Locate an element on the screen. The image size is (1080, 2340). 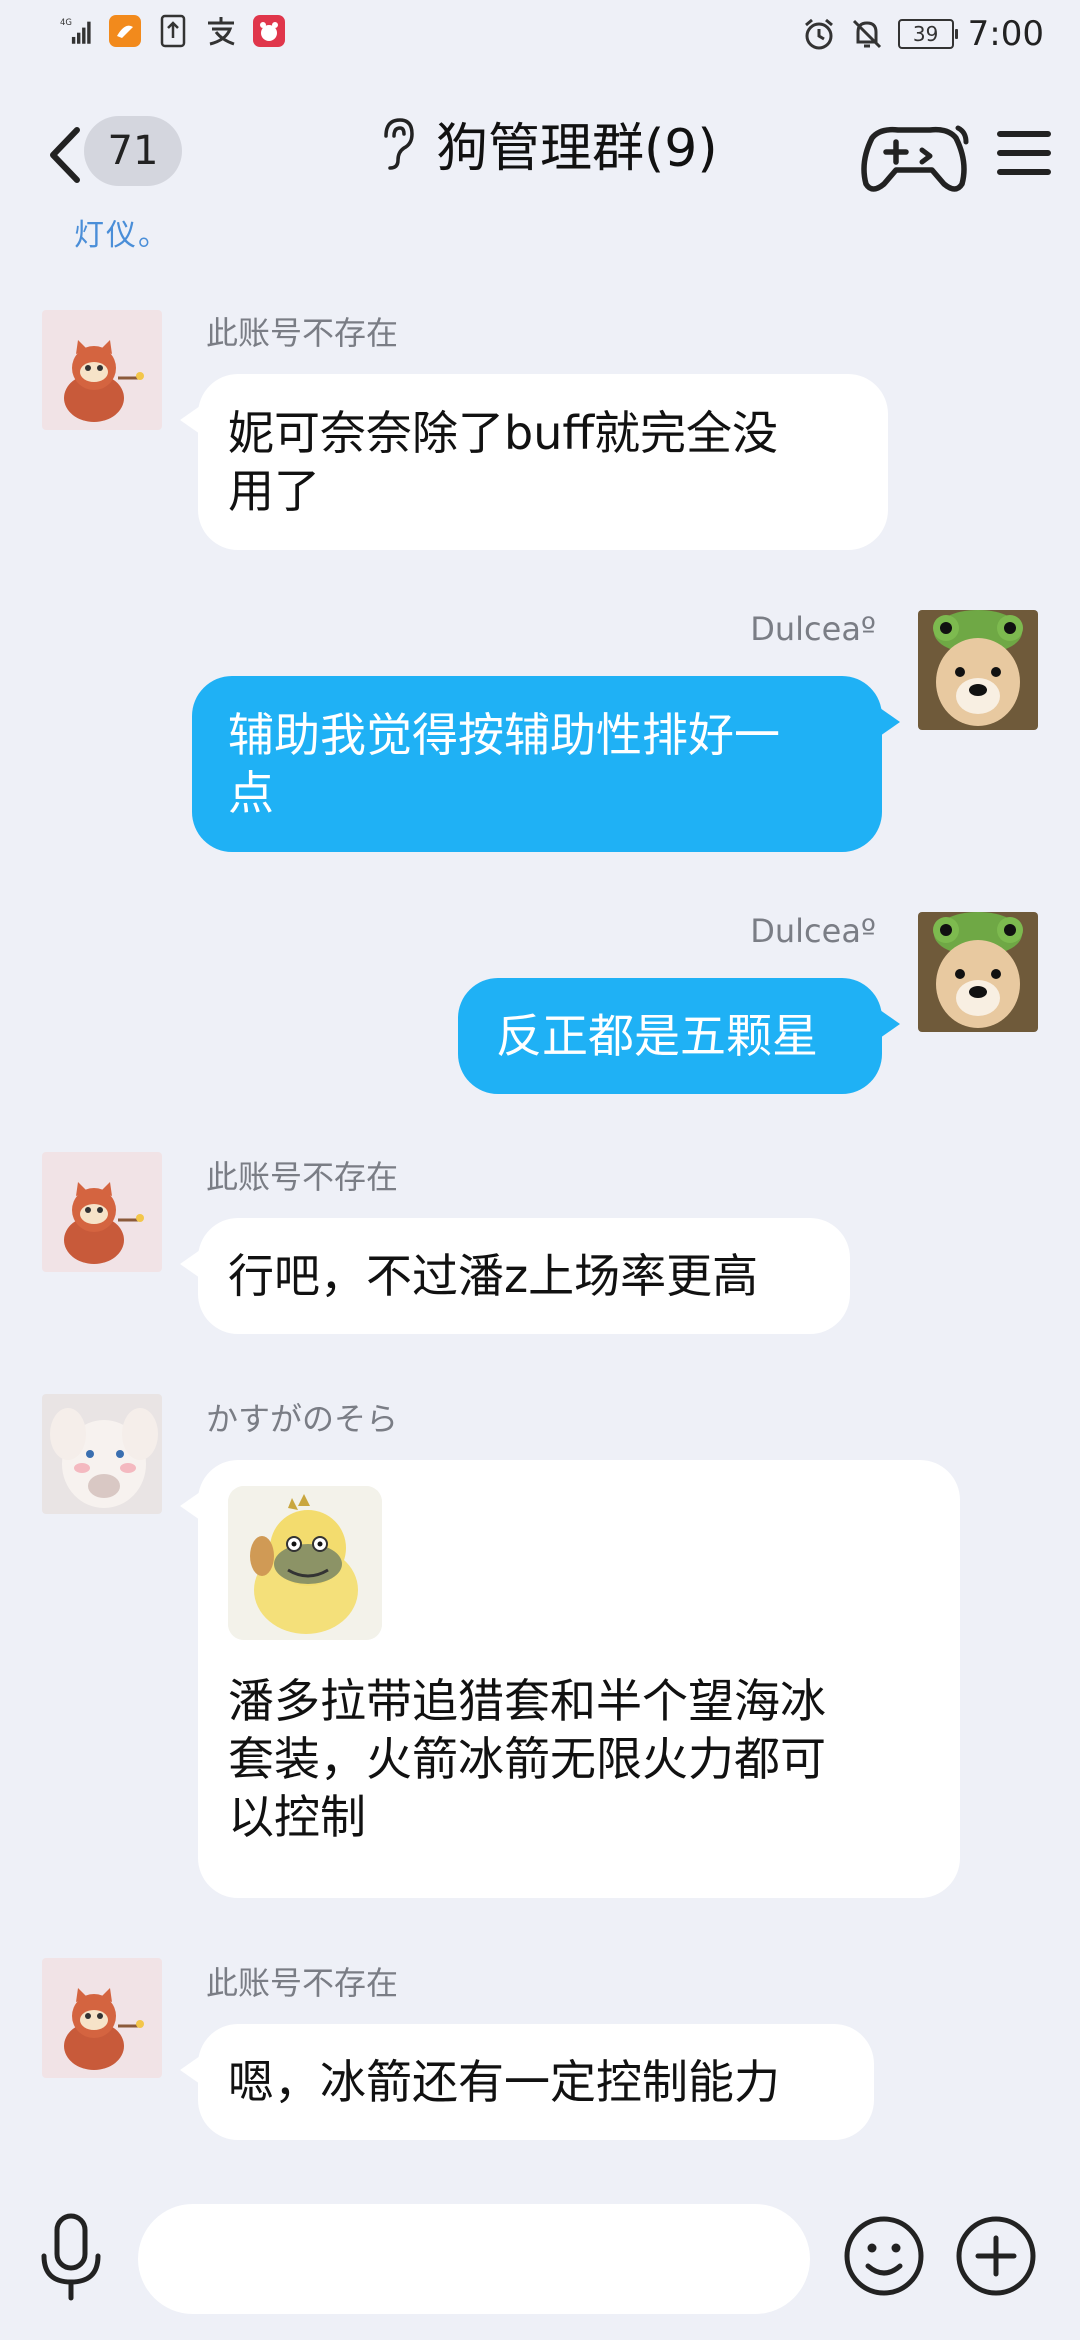
emoji-button is located at coordinates (884, 2256).